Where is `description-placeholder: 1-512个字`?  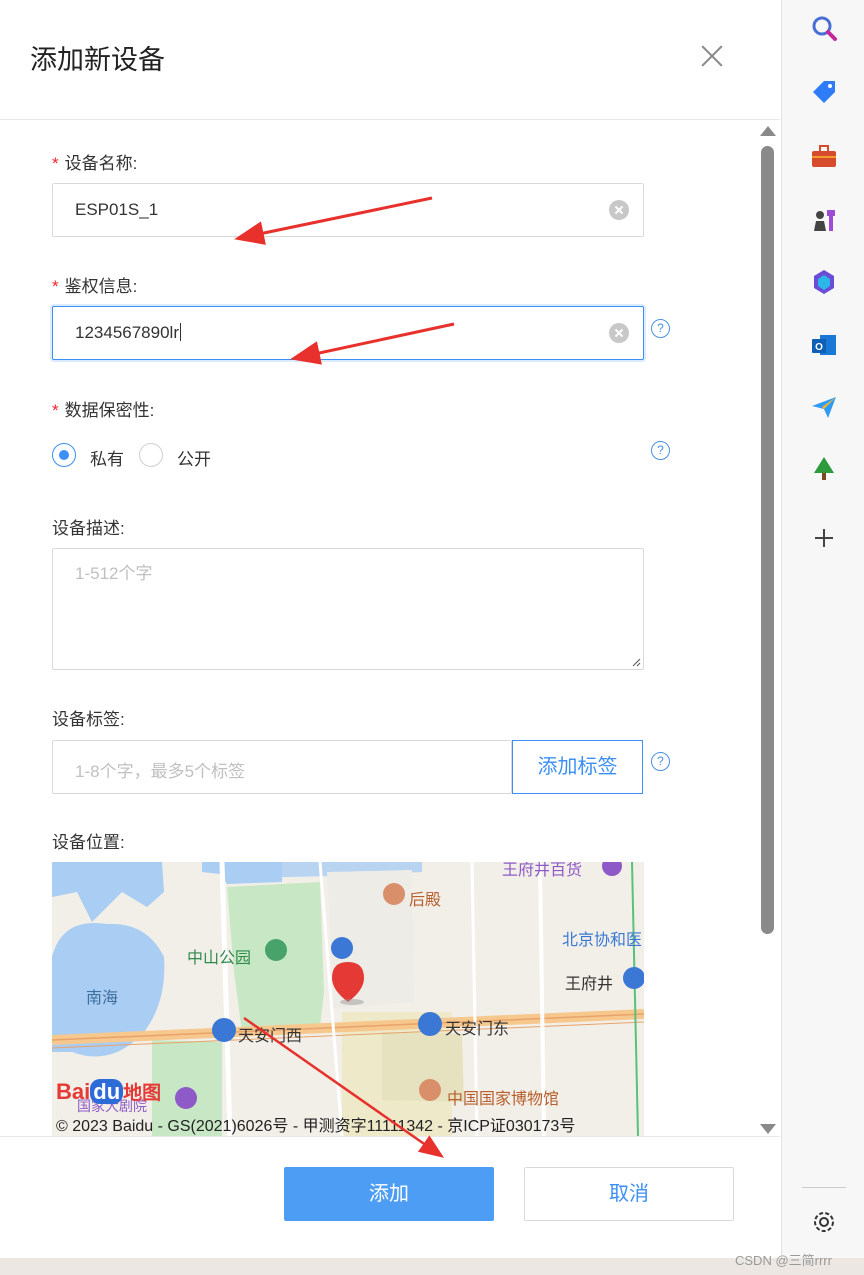 description-placeholder: 1-512个字 is located at coordinates (114, 573).